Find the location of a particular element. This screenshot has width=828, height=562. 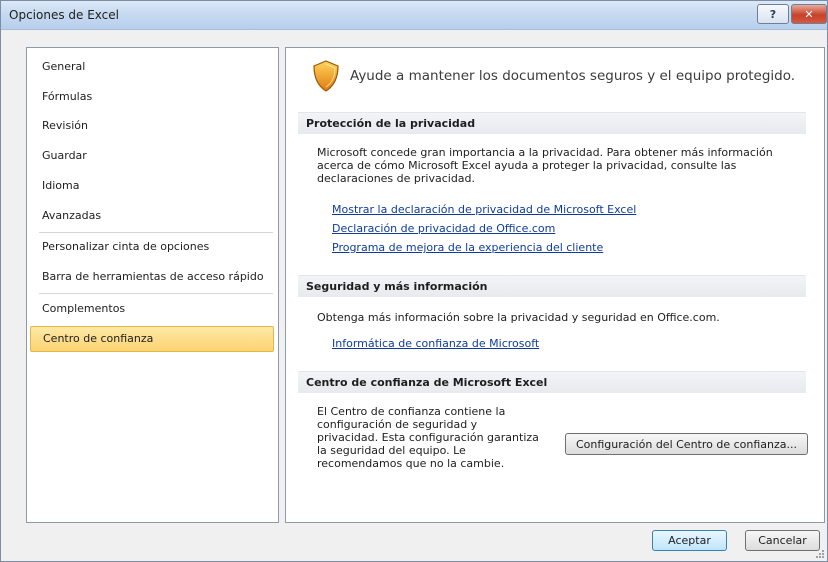

close-icon: ✕ is located at coordinates (809, 14).